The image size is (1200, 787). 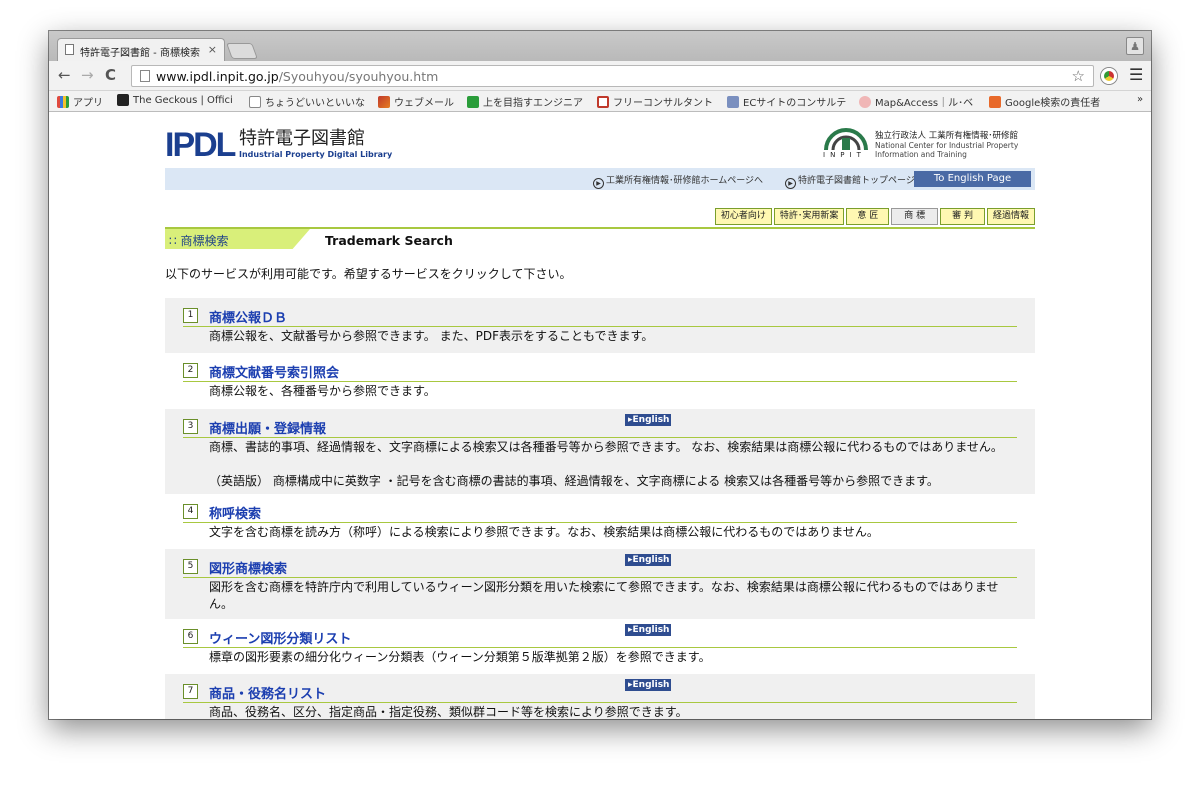 What do you see at coordinates (190, 315) in the screenshot?
I see `service-number: 1` at bounding box center [190, 315].